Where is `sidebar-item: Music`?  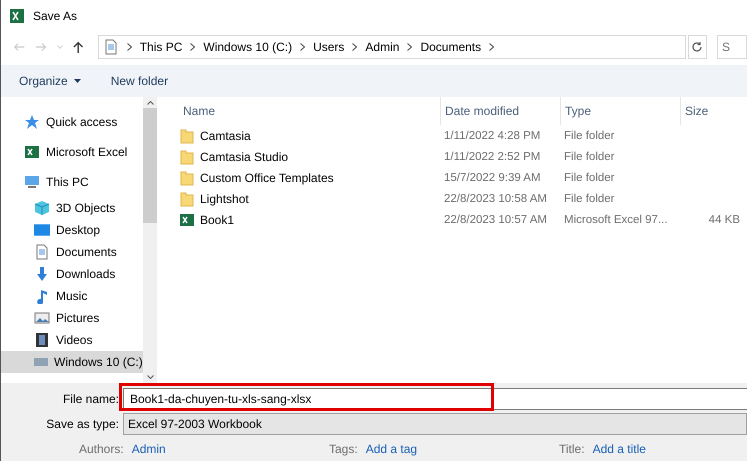
sidebar-item: Music is located at coordinates (72, 296).